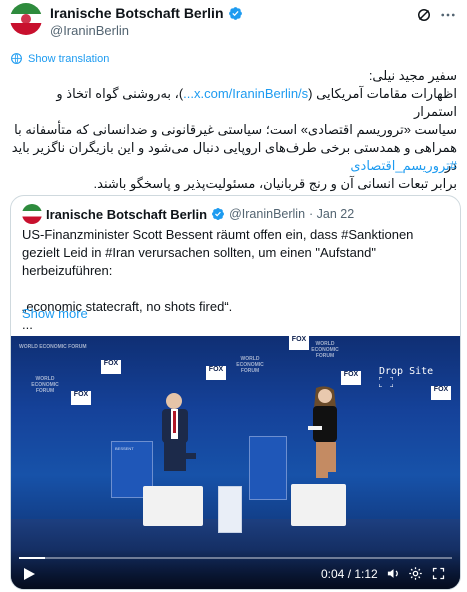 Image resolution: width=467 pixels, height=592 pixels. I want to click on podium-screen, so click(268, 468).